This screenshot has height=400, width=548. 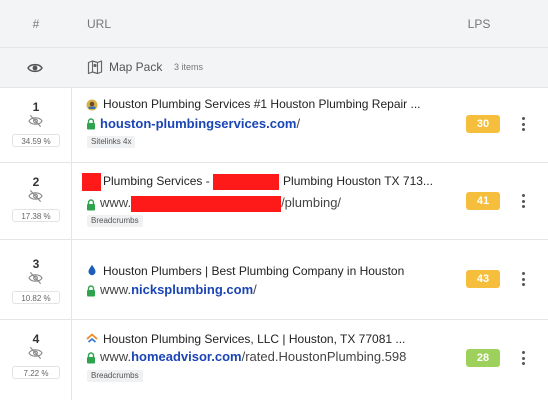 I want to click on result-host: homeadvisor.com, so click(x=186, y=356).